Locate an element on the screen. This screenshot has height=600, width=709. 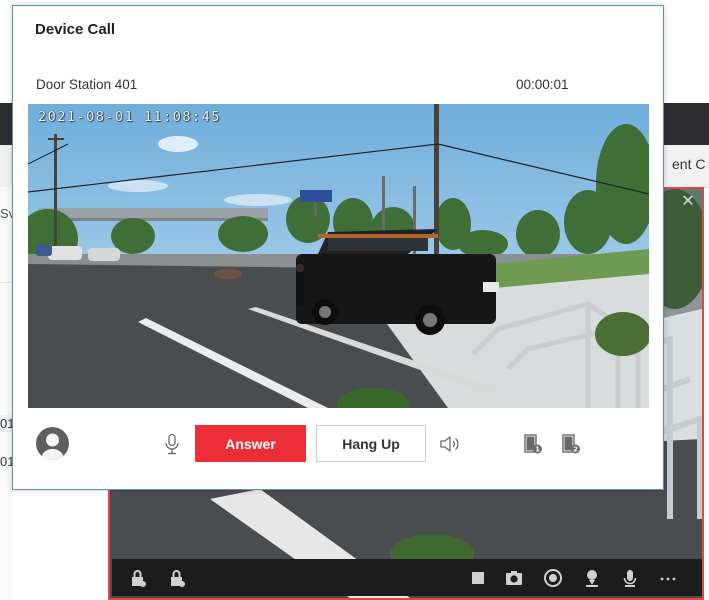
door-1-unlock-icon: 1 is located at coordinates (533, 444).